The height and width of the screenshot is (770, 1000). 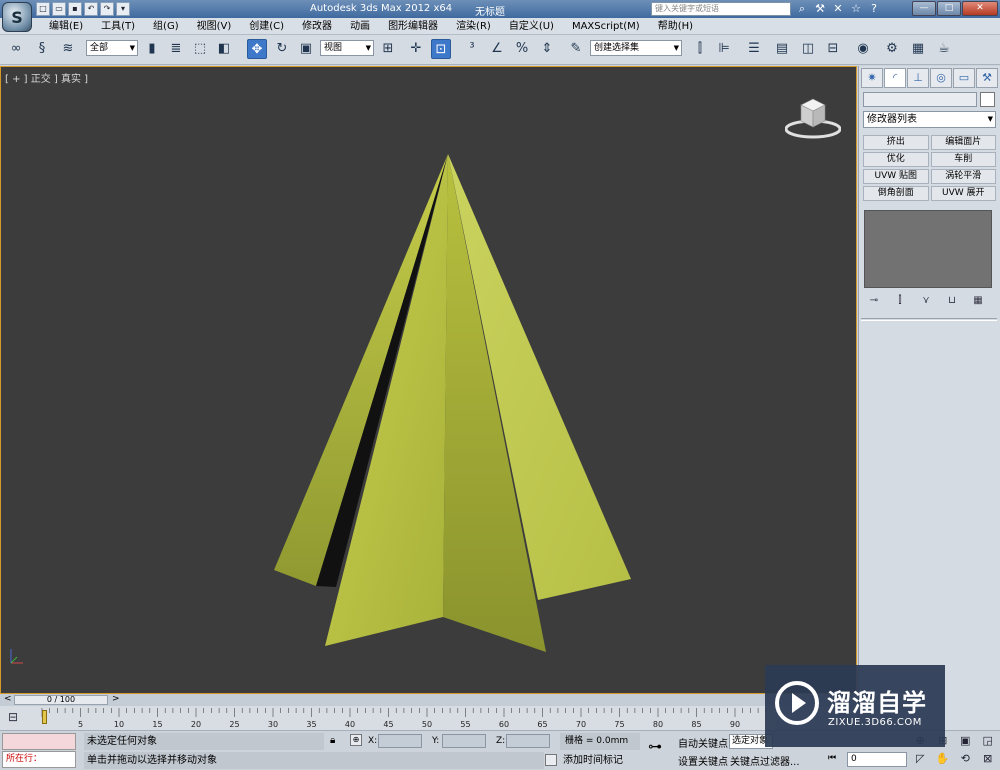 What do you see at coordinates (200, 49) in the screenshot?
I see `rect-selection-icon: ⬚` at bounding box center [200, 49].